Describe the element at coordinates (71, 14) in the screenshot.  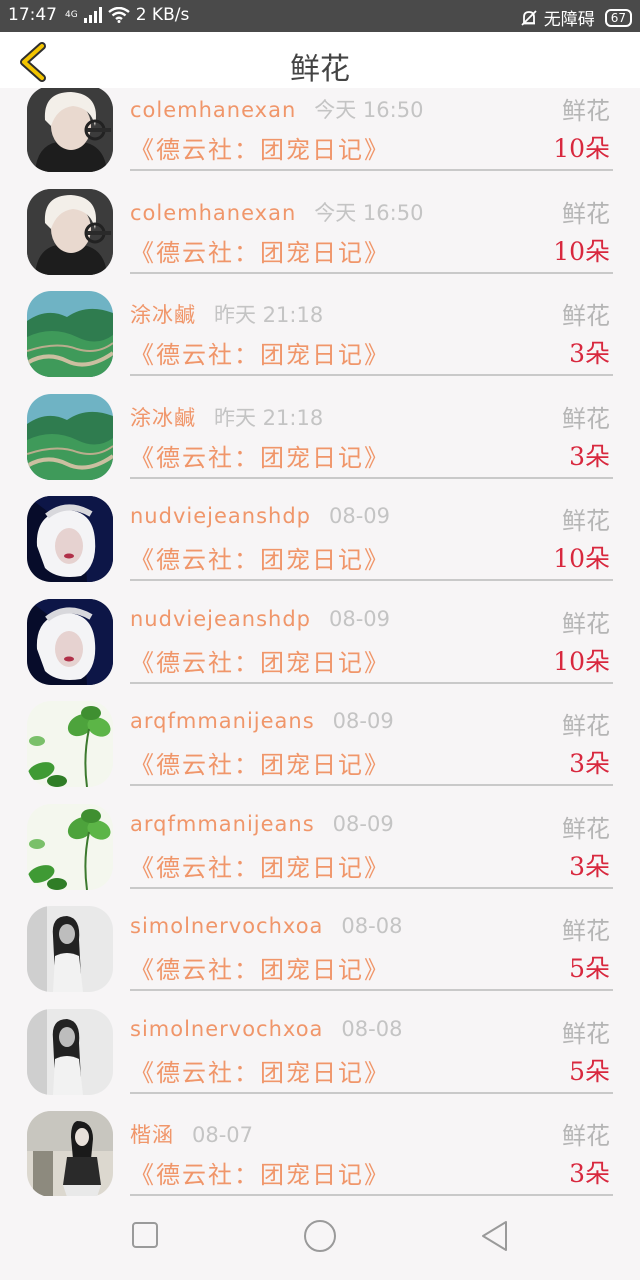
I see `network-type: 4G` at that location.